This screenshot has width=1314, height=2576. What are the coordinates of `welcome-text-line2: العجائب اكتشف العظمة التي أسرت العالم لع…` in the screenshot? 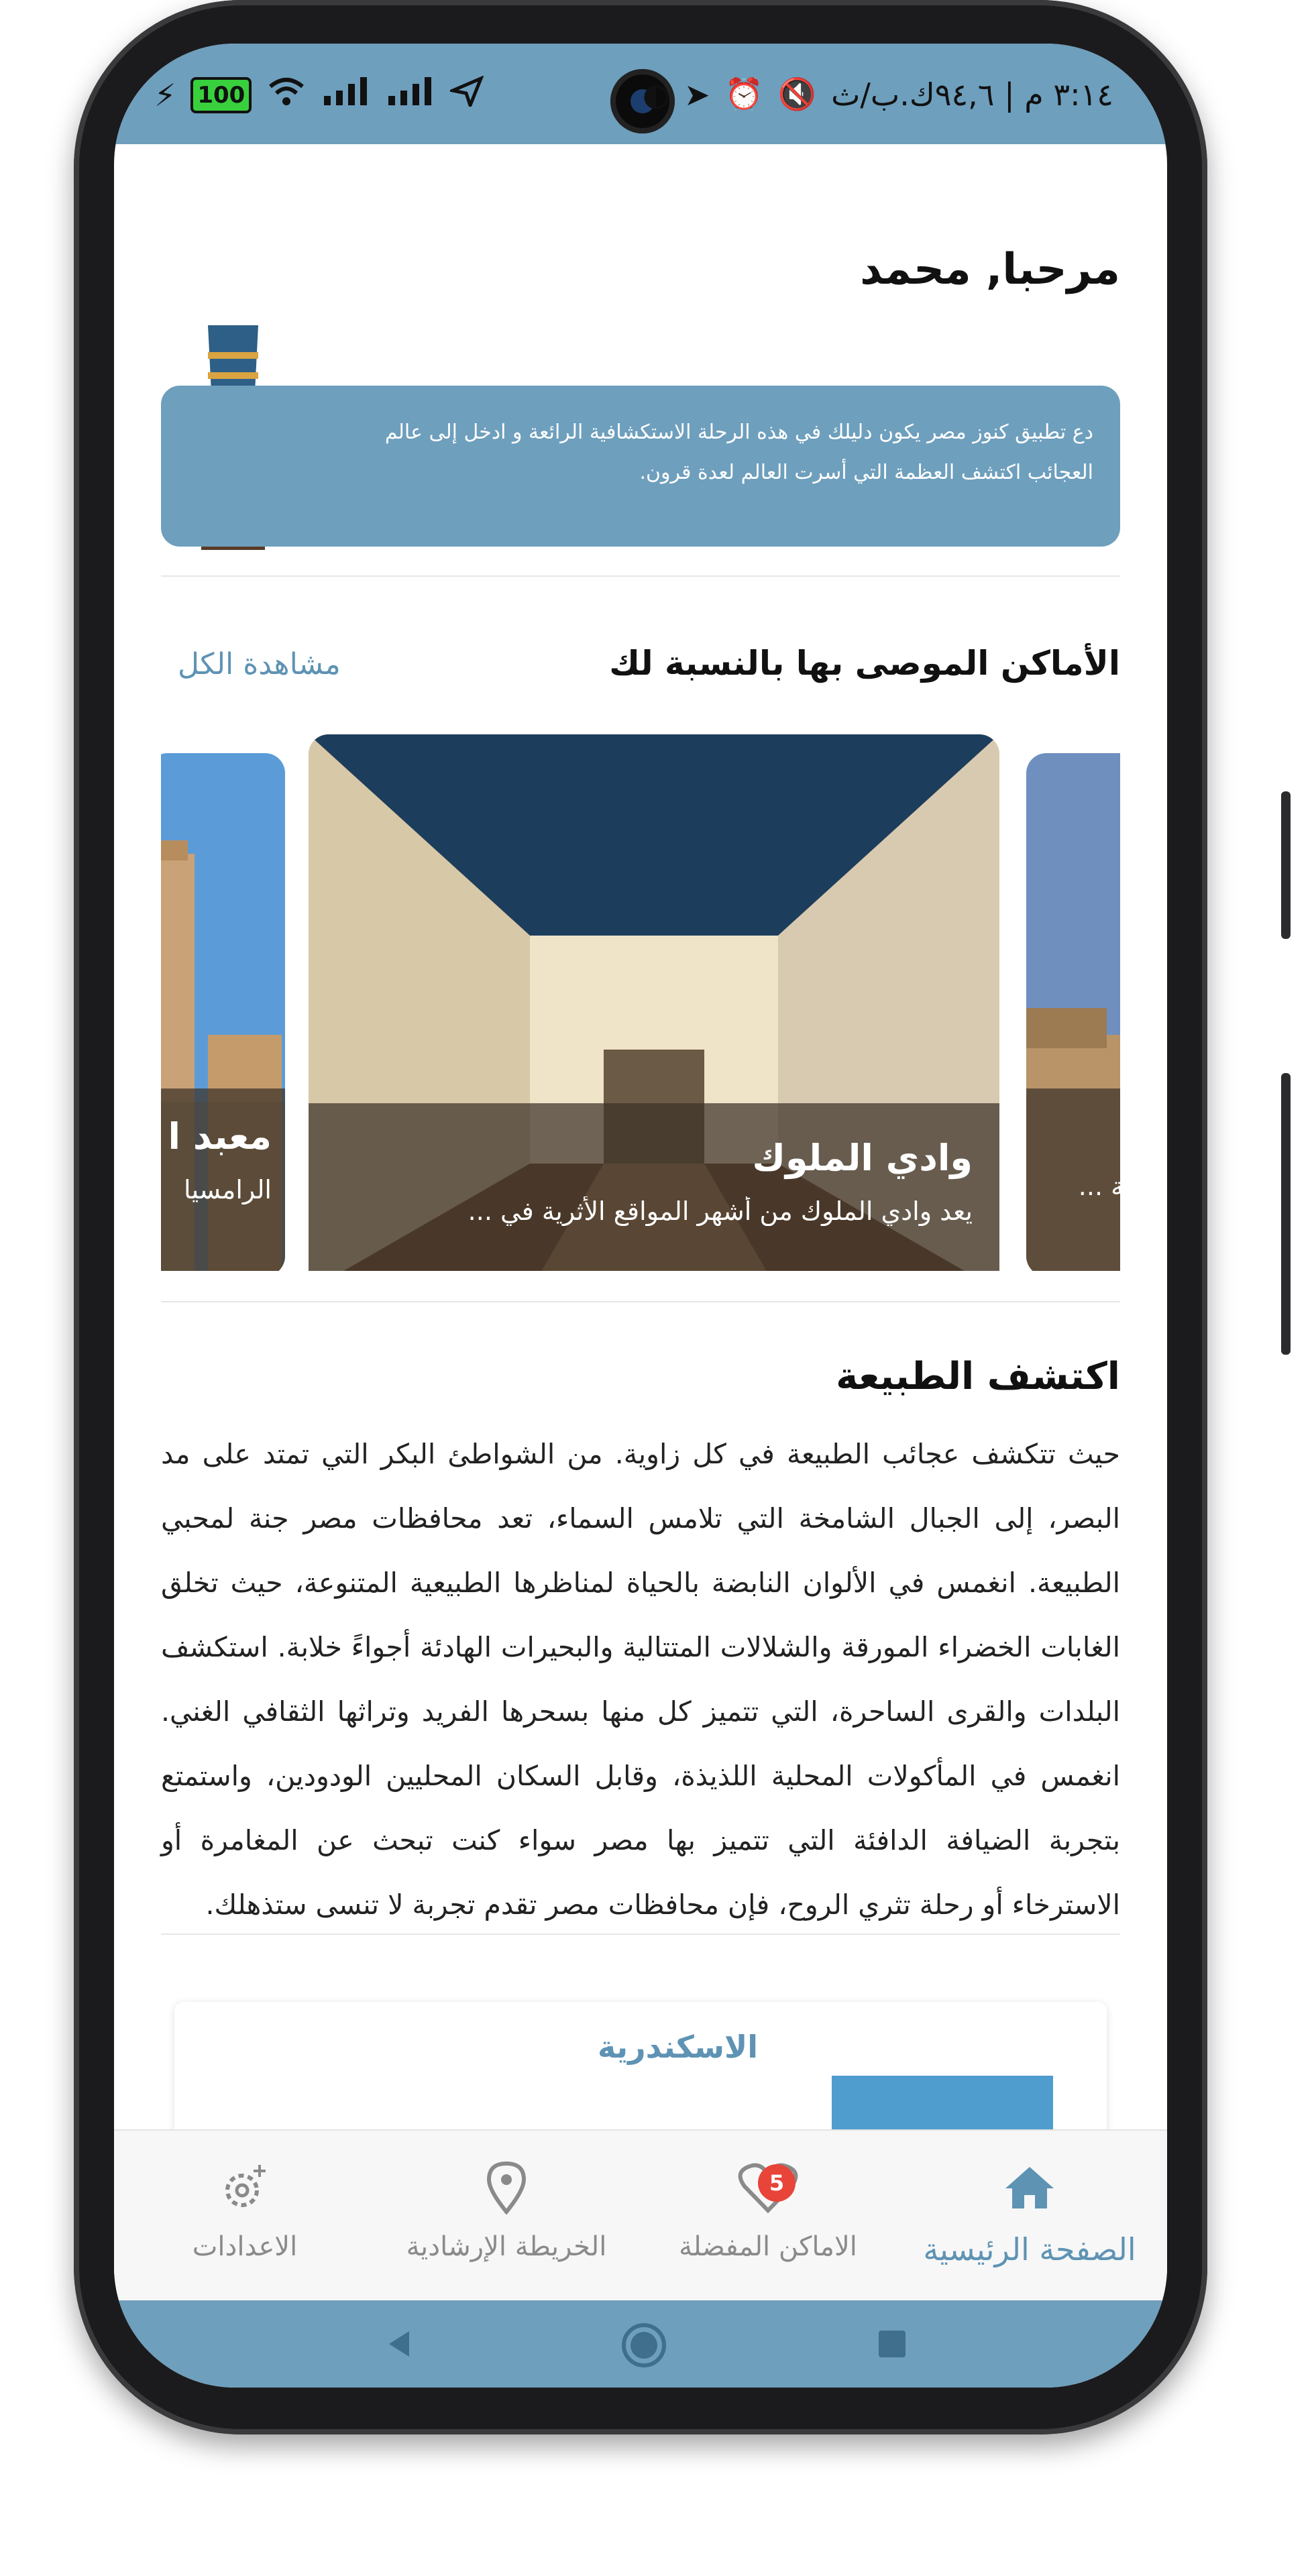 It's located at (866, 472).